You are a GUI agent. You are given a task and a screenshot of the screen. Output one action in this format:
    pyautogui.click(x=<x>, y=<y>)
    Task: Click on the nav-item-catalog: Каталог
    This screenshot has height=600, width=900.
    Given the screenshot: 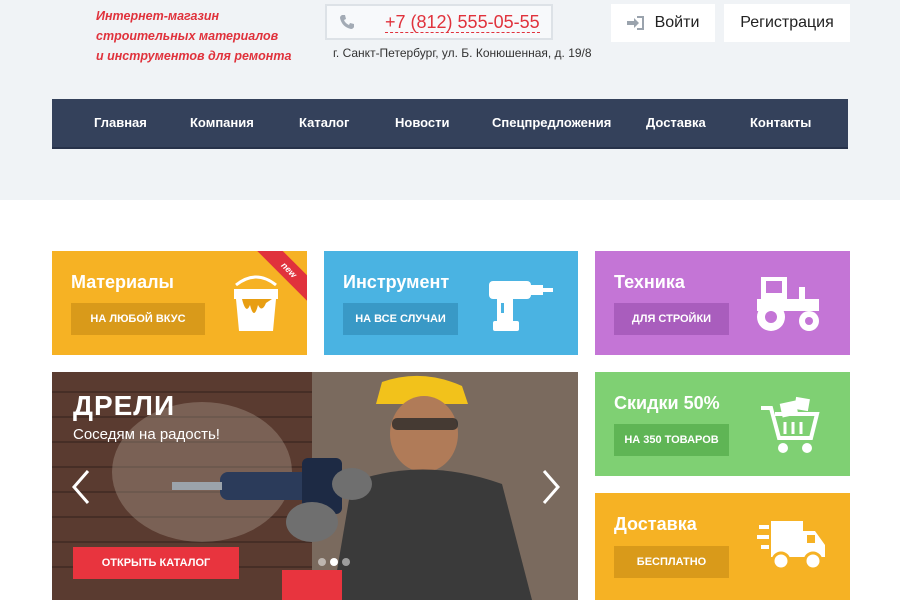 What is the action you would take?
    pyautogui.click(x=324, y=122)
    